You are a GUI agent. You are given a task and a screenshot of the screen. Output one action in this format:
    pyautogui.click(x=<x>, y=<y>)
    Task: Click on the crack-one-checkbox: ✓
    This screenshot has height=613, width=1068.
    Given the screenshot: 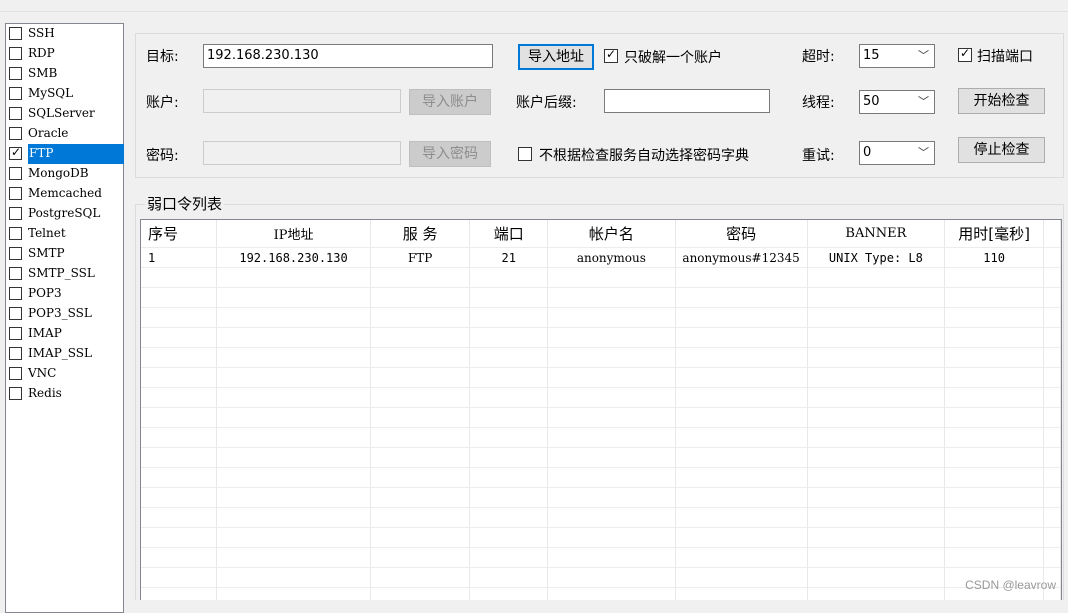 What is the action you would take?
    pyautogui.click(x=611, y=55)
    